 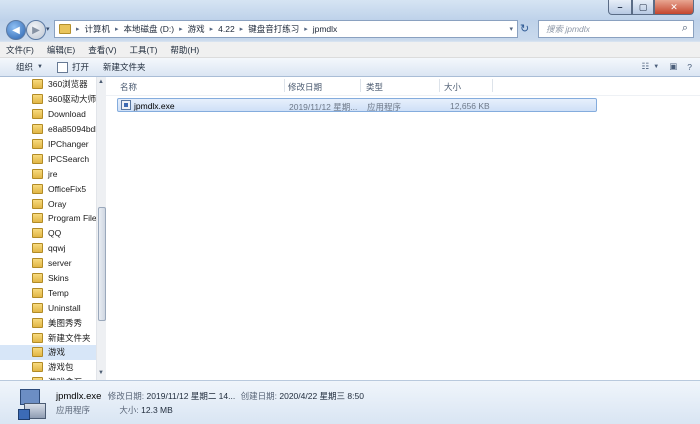 I want to click on search-input, so click(x=609, y=29).